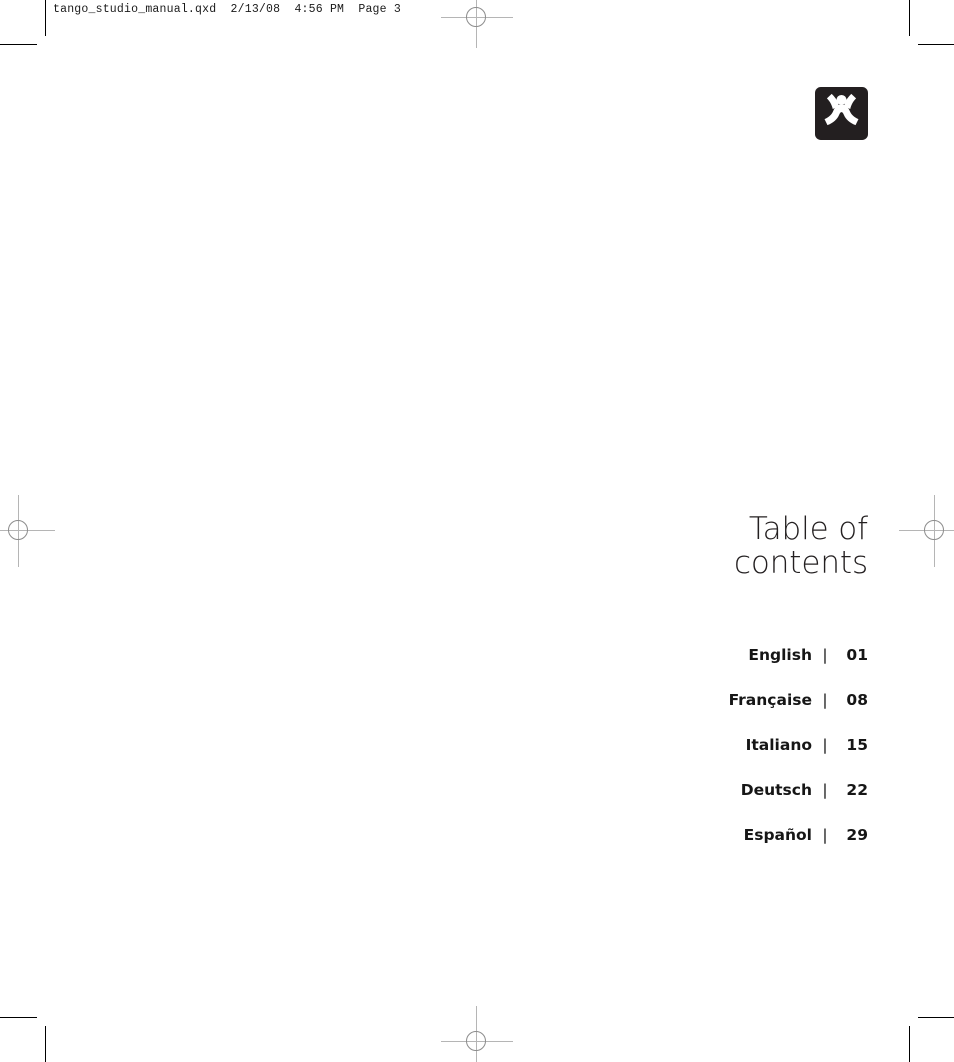 This screenshot has height=1062, width=954. What do you see at coordinates (45, 18) in the screenshot?
I see `crop-mark-top-left-vertical` at bounding box center [45, 18].